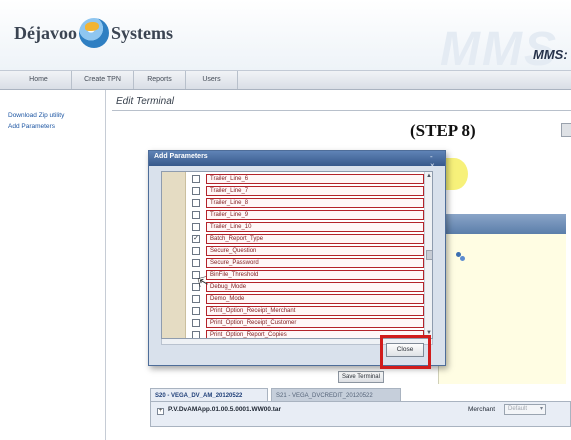 The height and width of the screenshot is (440, 571). Describe the element at coordinates (53, 265) in the screenshot. I see `sidebar: Download Zip utility Add Parameters` at that location.